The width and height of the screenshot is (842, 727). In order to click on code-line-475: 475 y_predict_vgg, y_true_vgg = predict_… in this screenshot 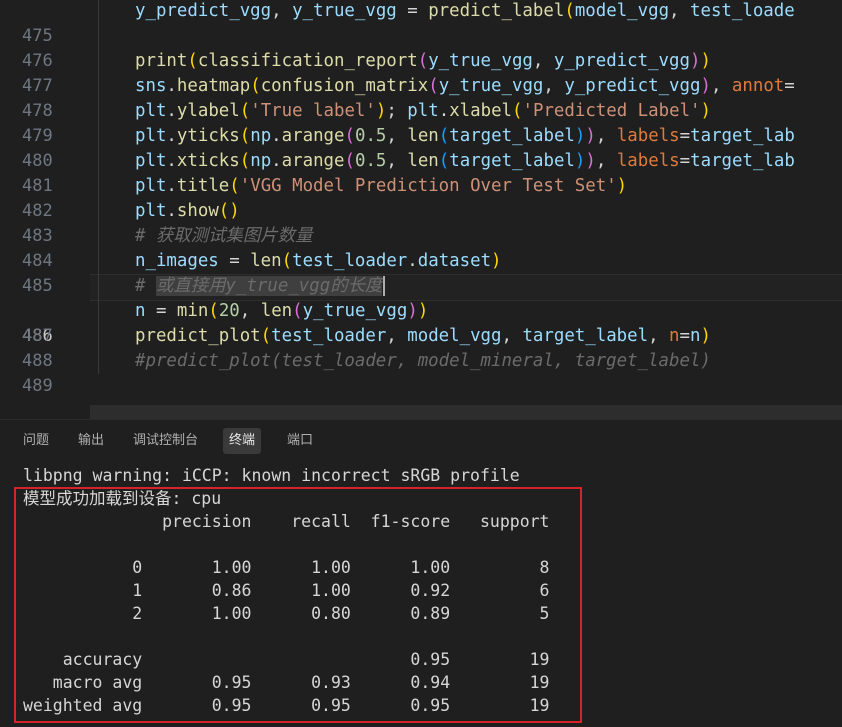, I will do `click(421, 23)`.